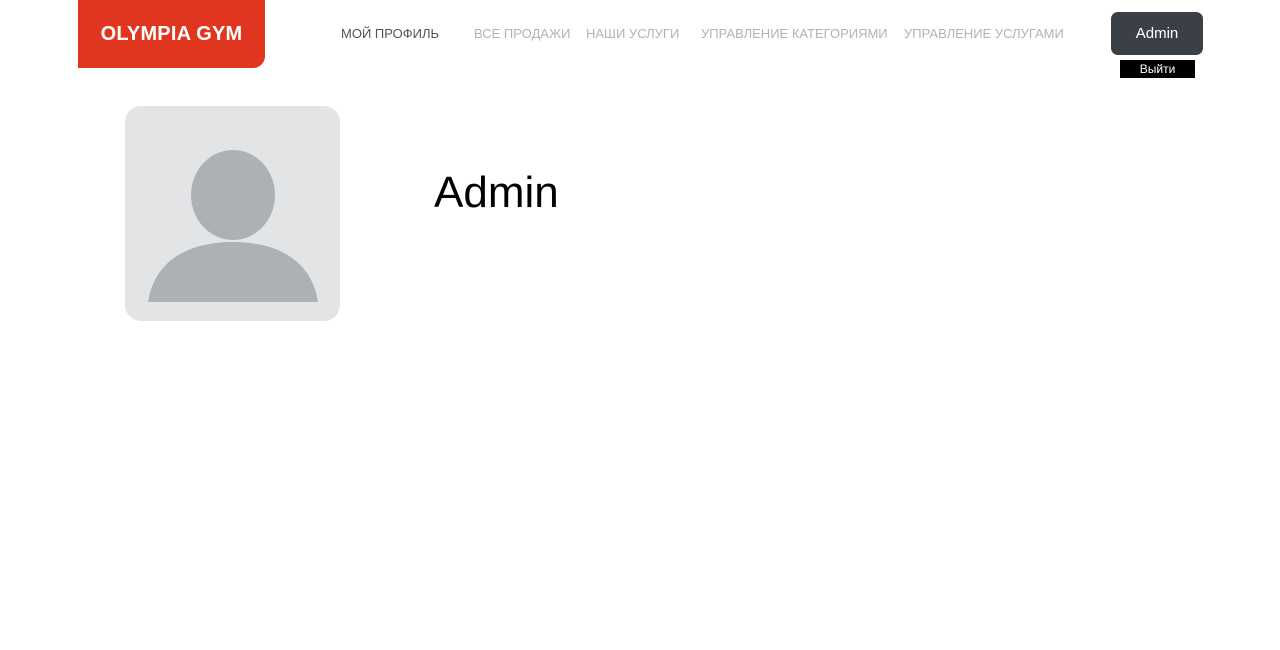 The width and height of the screenshot is (1280, 650). What do you see at coordinates (522, 33) in the screenshot?
I see `nav-item-all-sales: ВСЕ ПРОДАЖИ` at bounding box center [522, 33].